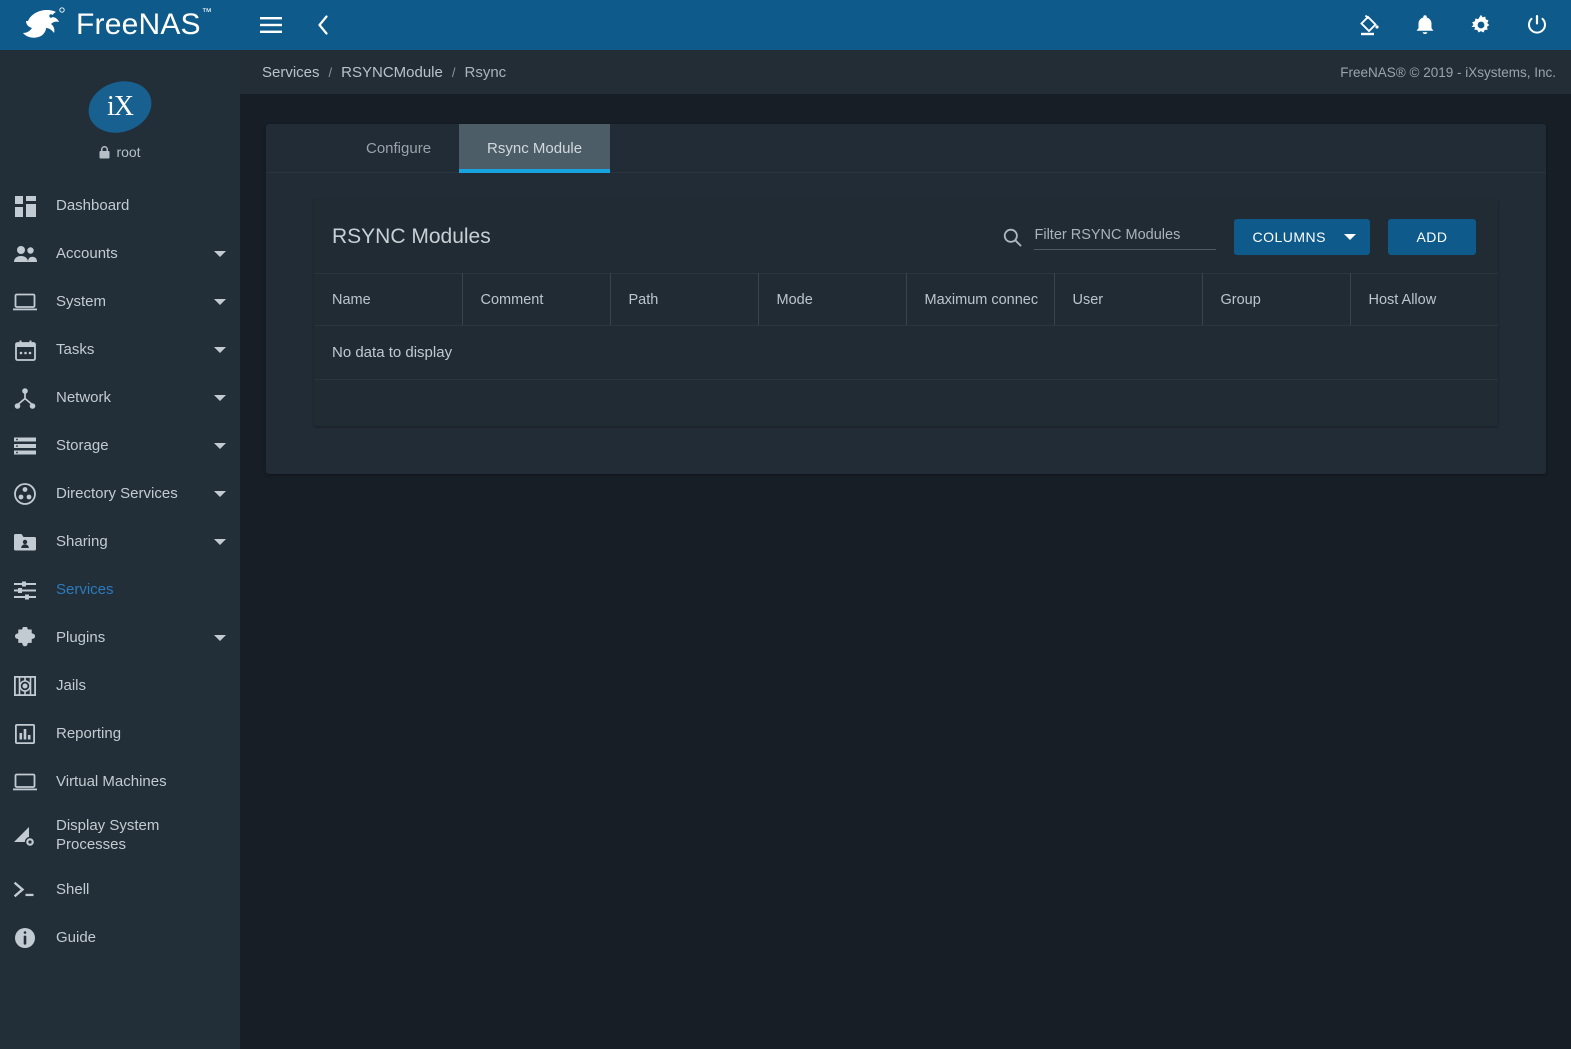 This screenshot has height=1049, width=1571. I want to click on system-icon, so click(25, 302).